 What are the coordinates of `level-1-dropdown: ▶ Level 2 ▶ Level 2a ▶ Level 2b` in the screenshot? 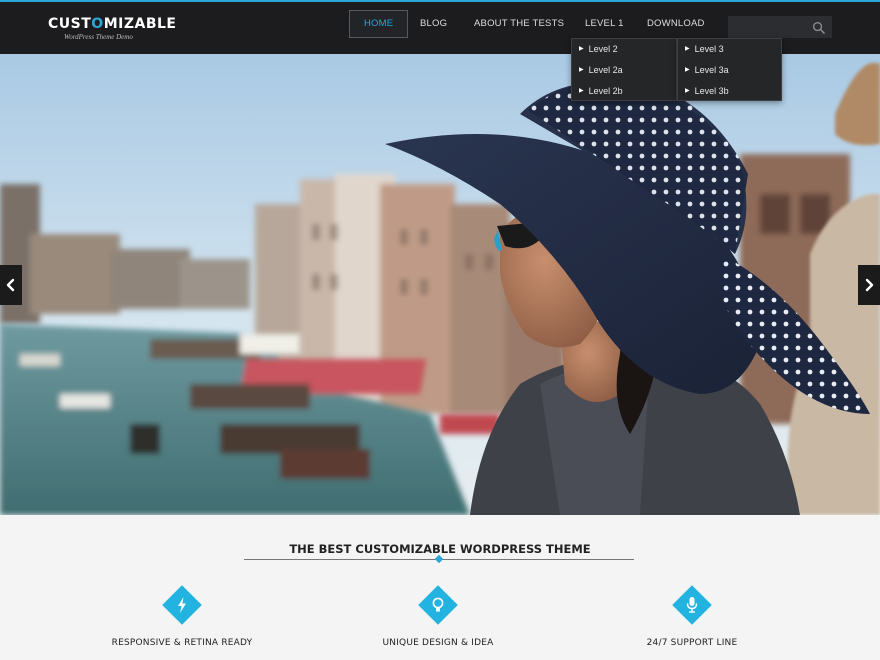 It's located at (624, 69).